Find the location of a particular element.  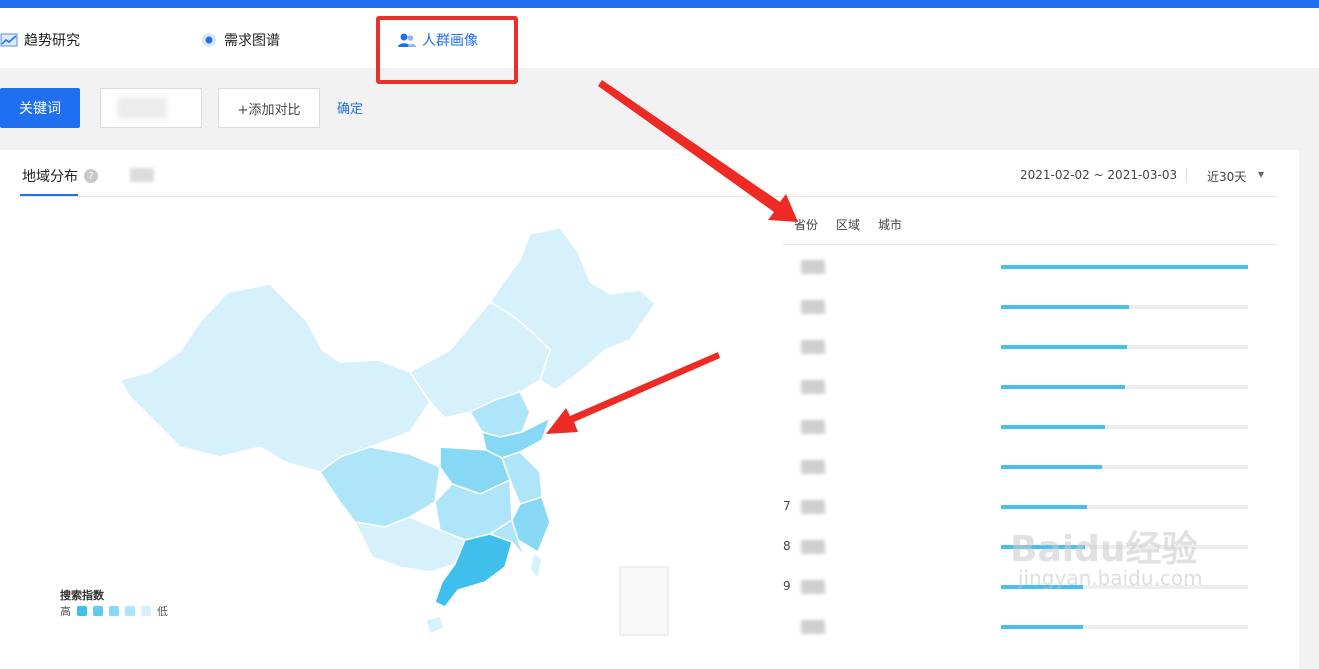

tab-region-label: 地域分布 is located at coordinates (50, 177).